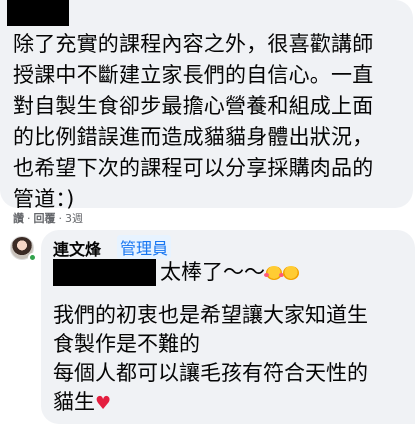  I want to click on red-heart-icon: ♥, so click(103, 403).